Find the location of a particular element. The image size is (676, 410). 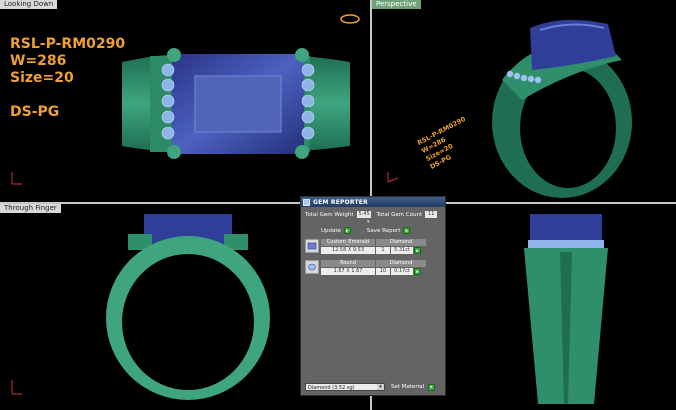

save-report-label: Save Report is located at coordinates (383, 230).